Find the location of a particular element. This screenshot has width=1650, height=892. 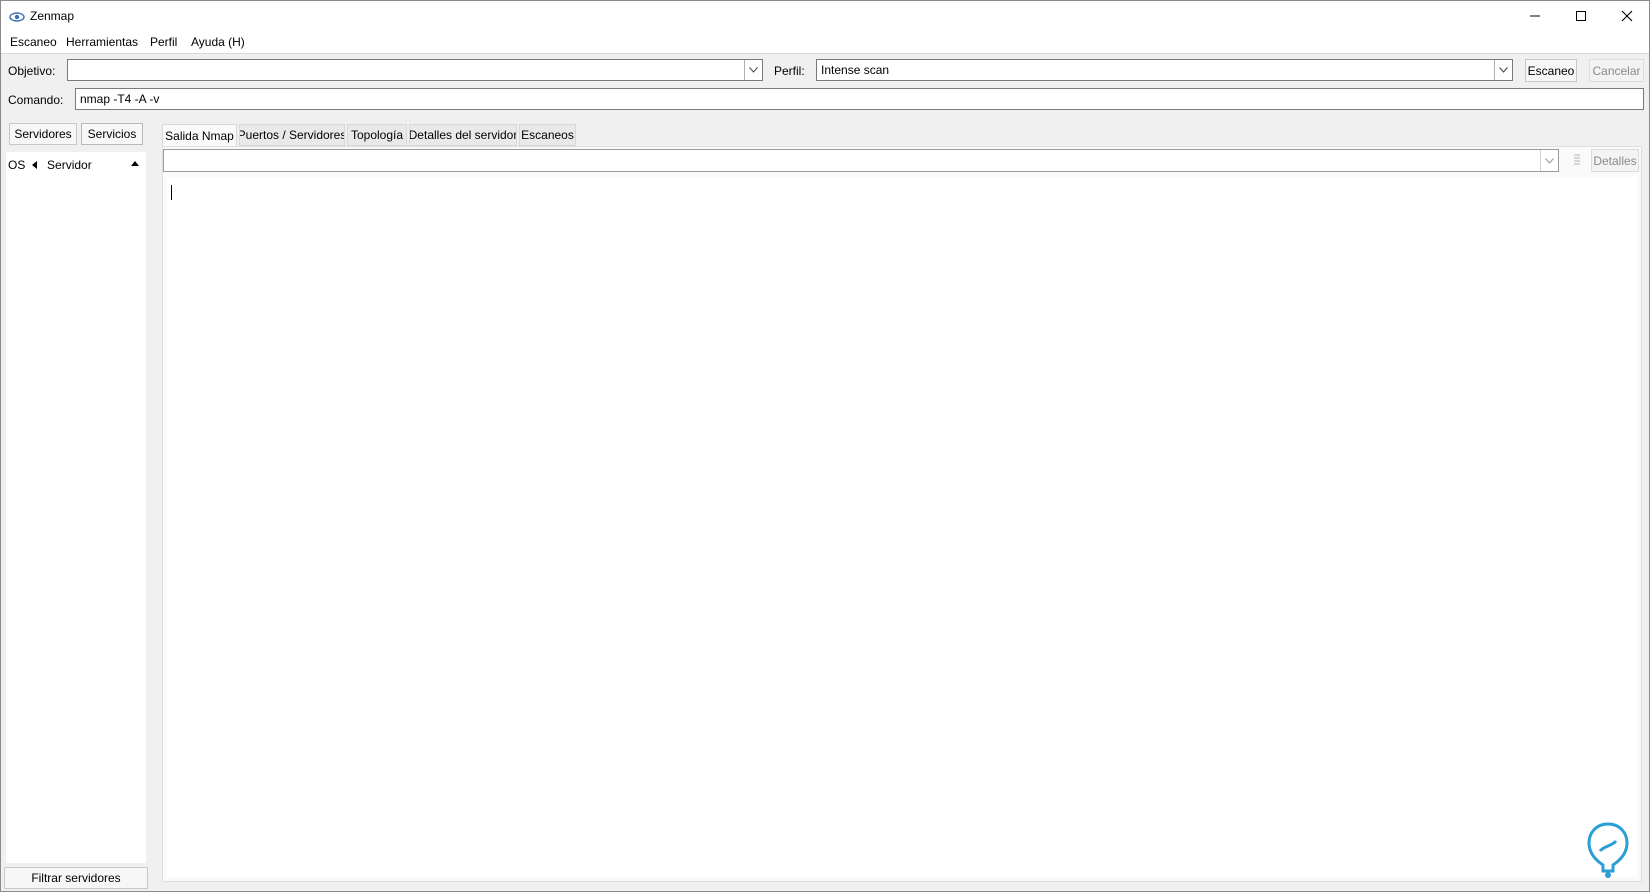

command-input: nmap -T4 -A -v is located at coordinates (859, 99).